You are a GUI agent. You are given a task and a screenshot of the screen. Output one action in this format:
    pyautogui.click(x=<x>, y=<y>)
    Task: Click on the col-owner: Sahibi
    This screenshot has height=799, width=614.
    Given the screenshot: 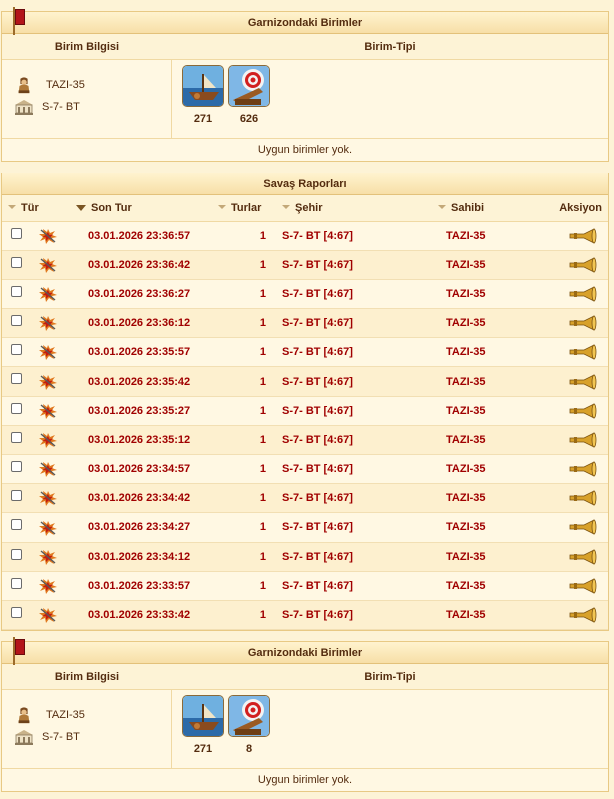 What is the action you would take?
    pyautogui.click(x=487, y=208)
    